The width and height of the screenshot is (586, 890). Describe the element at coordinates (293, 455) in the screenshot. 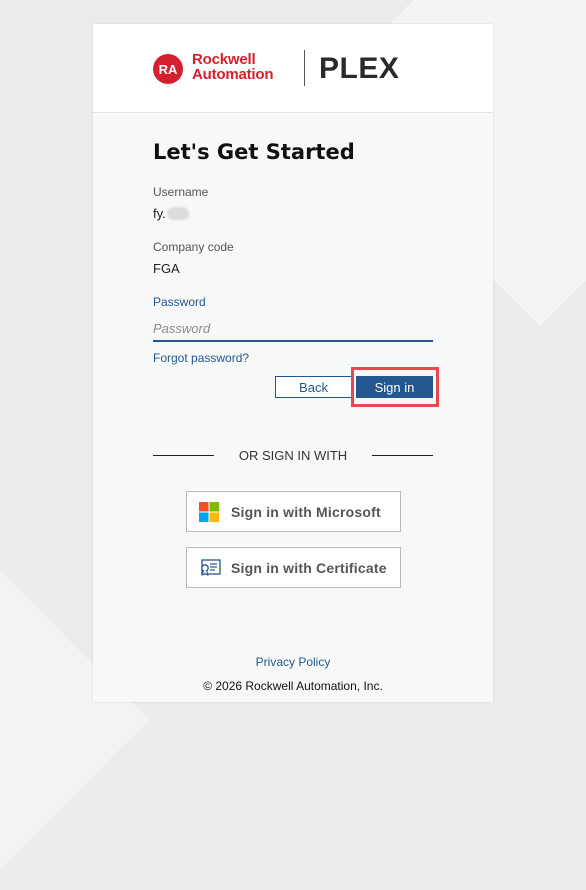

I see `or-sign-in-with-text: OR SIGN IN WITH` at that location.